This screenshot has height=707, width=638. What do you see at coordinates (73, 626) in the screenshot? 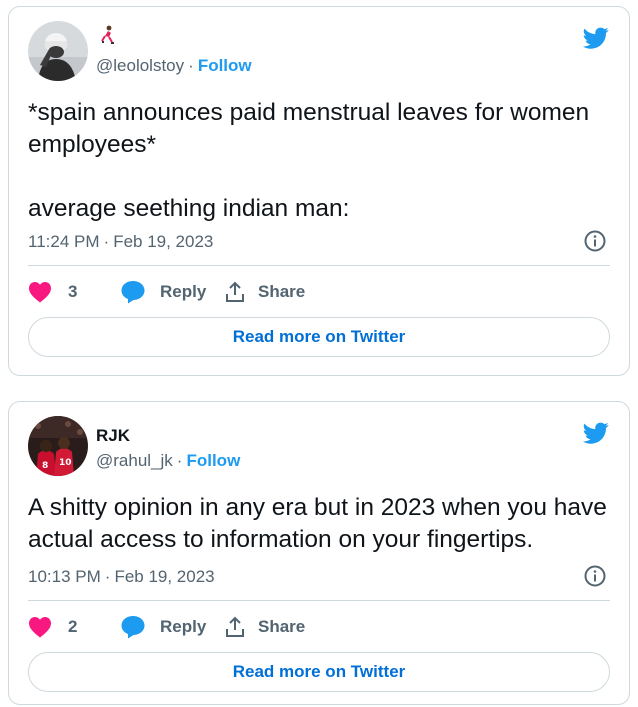
I see `like-count: 2` at bounding box center [73, 626].